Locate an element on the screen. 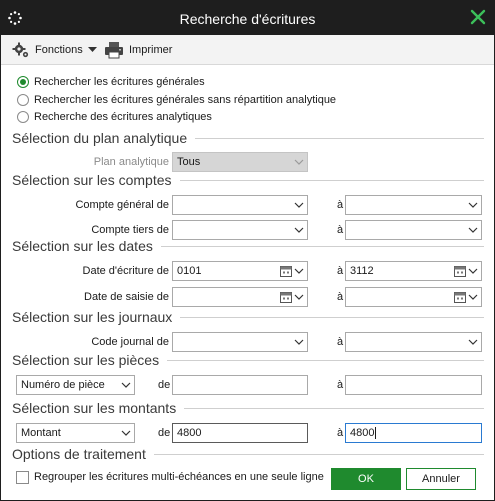 This screenshot has height=501, width=495. radio-ecritures-analytiques: Recherche des écritures analytiques is located at coordinates (114, 117).